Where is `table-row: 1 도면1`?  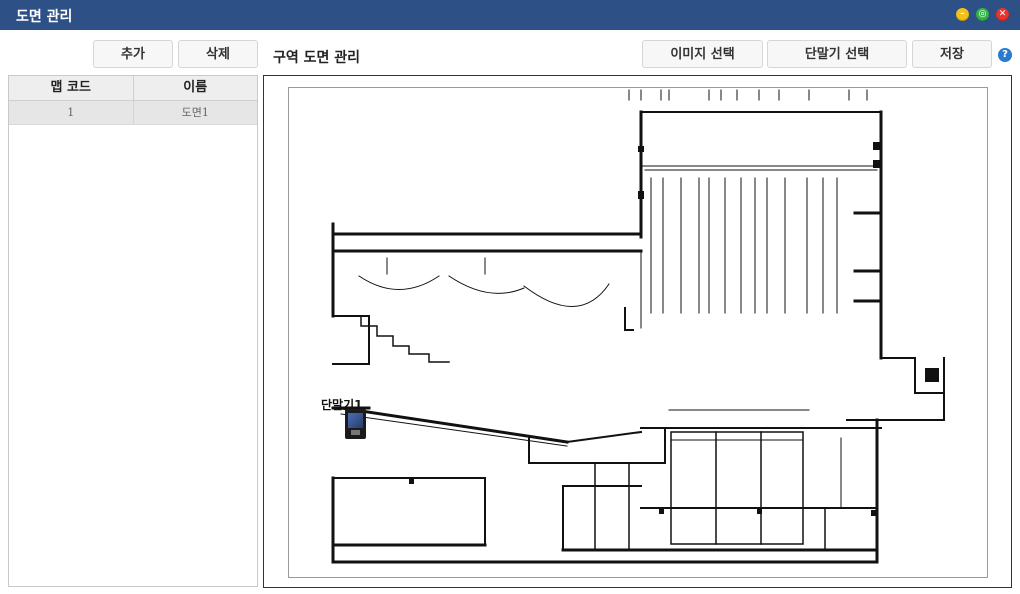 table-row: 1 도면1 is located at coordinates (133, 113).